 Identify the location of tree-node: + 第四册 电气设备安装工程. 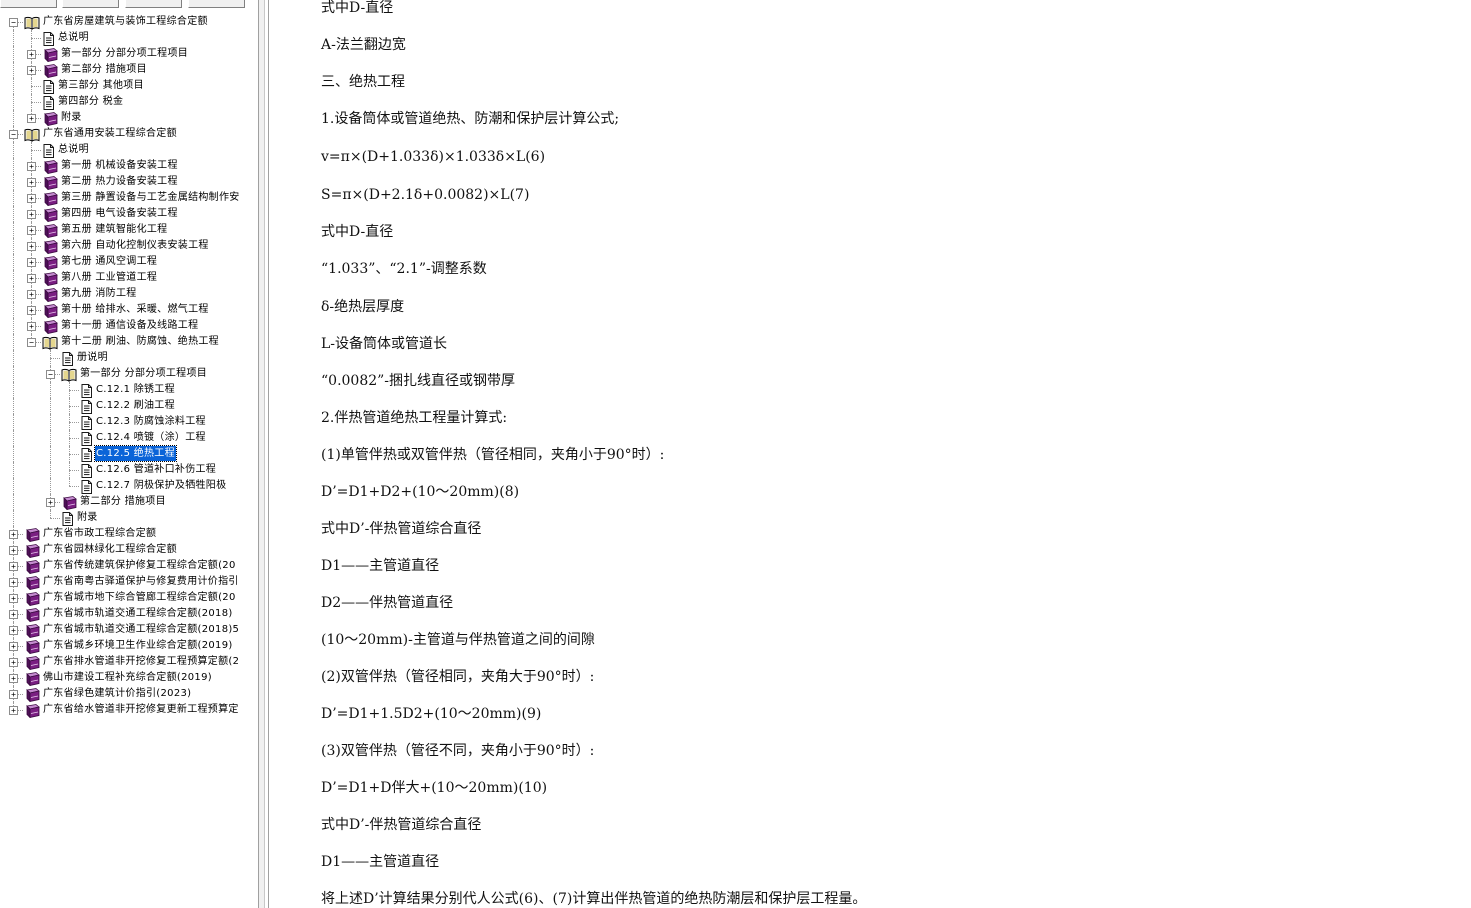
(126, 214).